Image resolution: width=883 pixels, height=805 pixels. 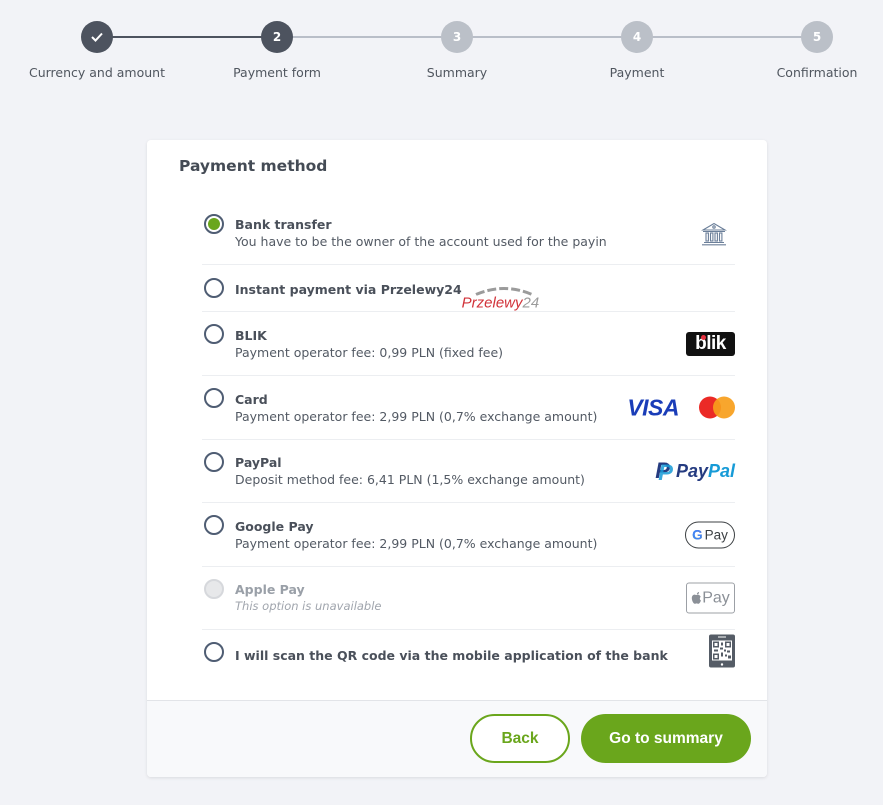 I want to click on visa-logo: VISA, so click(x=653, y=407).